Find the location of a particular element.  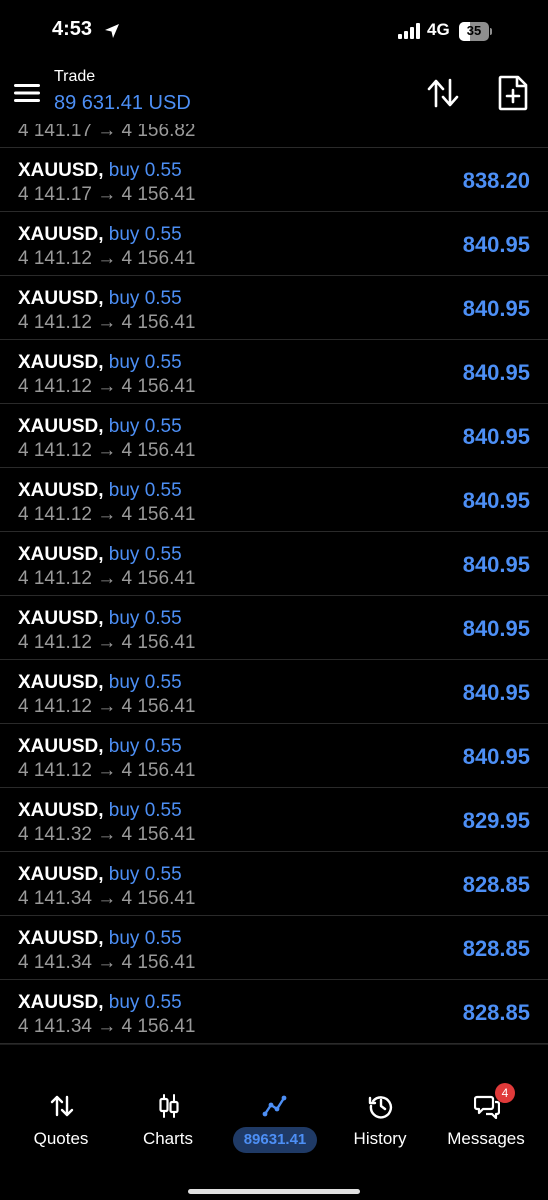

sort-arrows-icon is located at coordinates (443, 93).